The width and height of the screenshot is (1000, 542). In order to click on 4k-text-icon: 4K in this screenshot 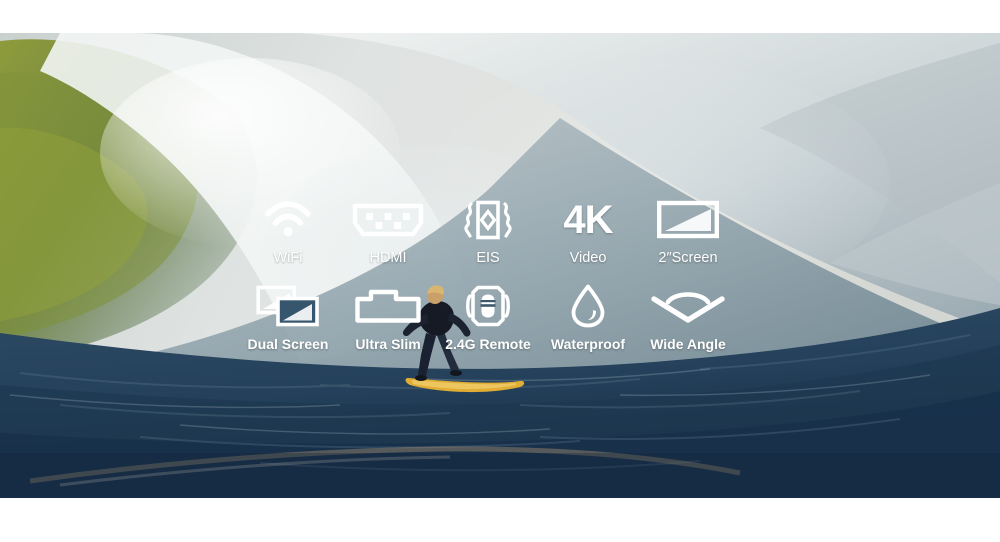, I will do `click(588, 220)`.